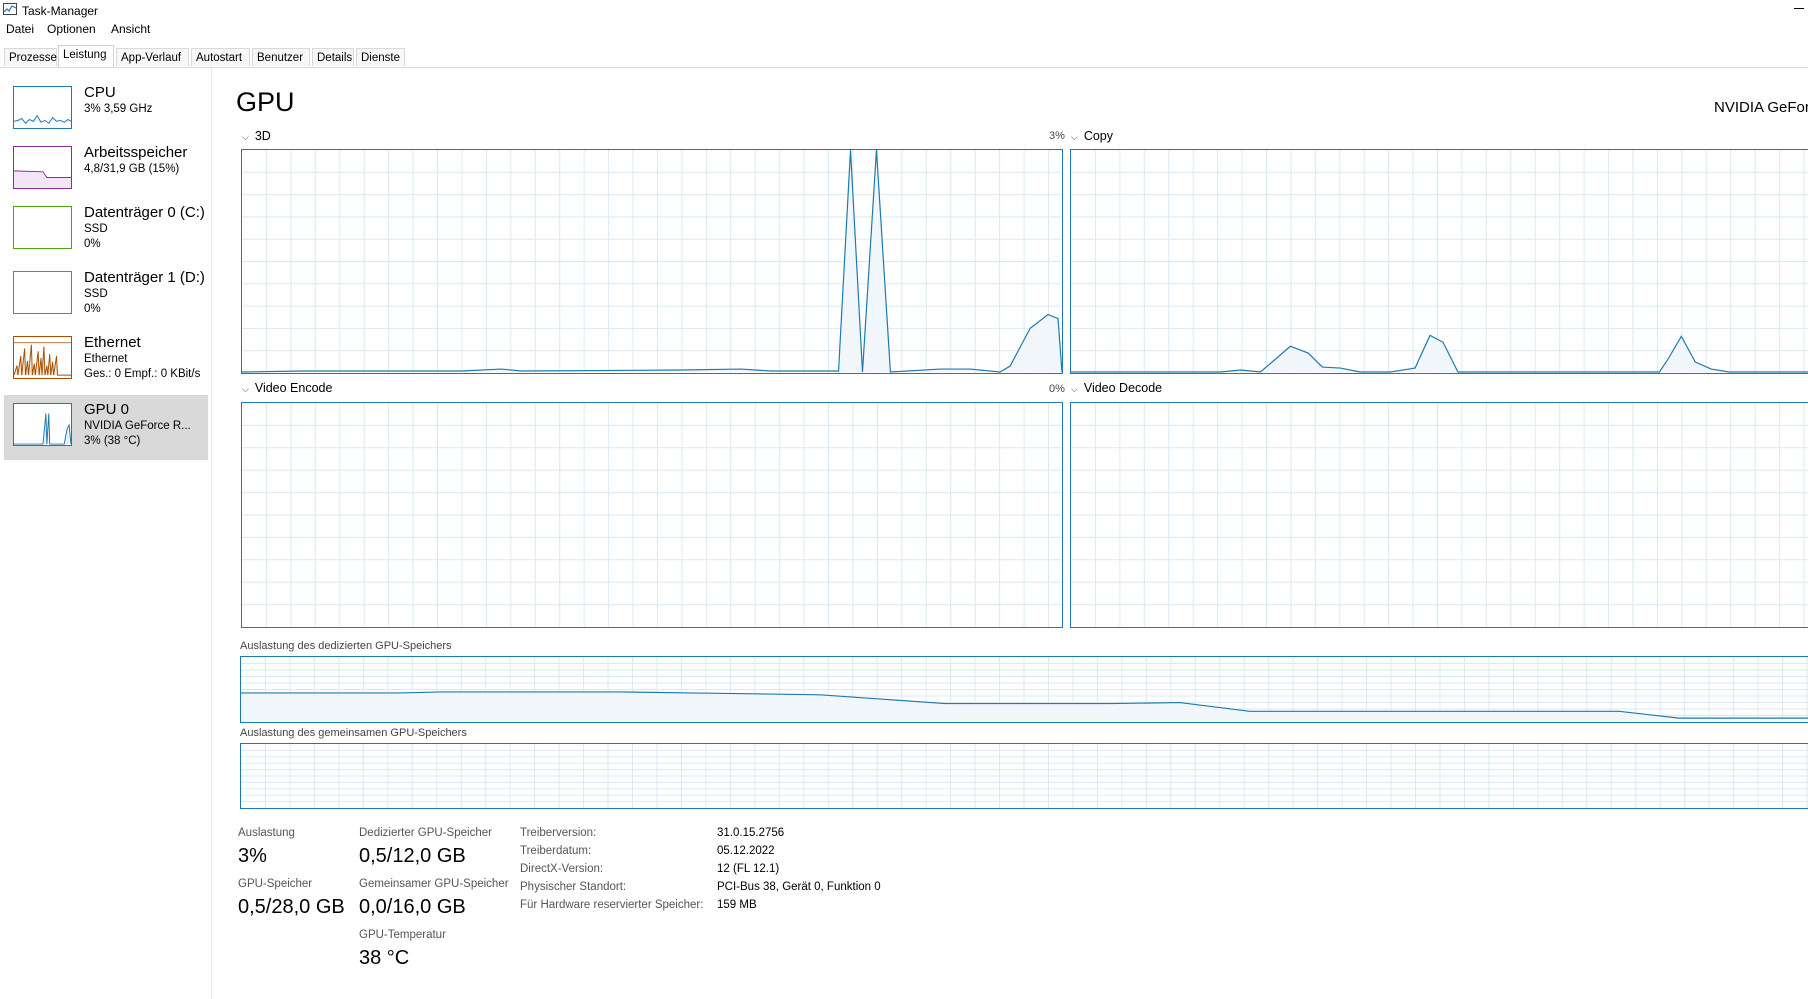  What do you see at coordinates (384, 958) in the screenshot?
I see `gpu-temperature-value: 38 °C` at bounding box center [384, 958].